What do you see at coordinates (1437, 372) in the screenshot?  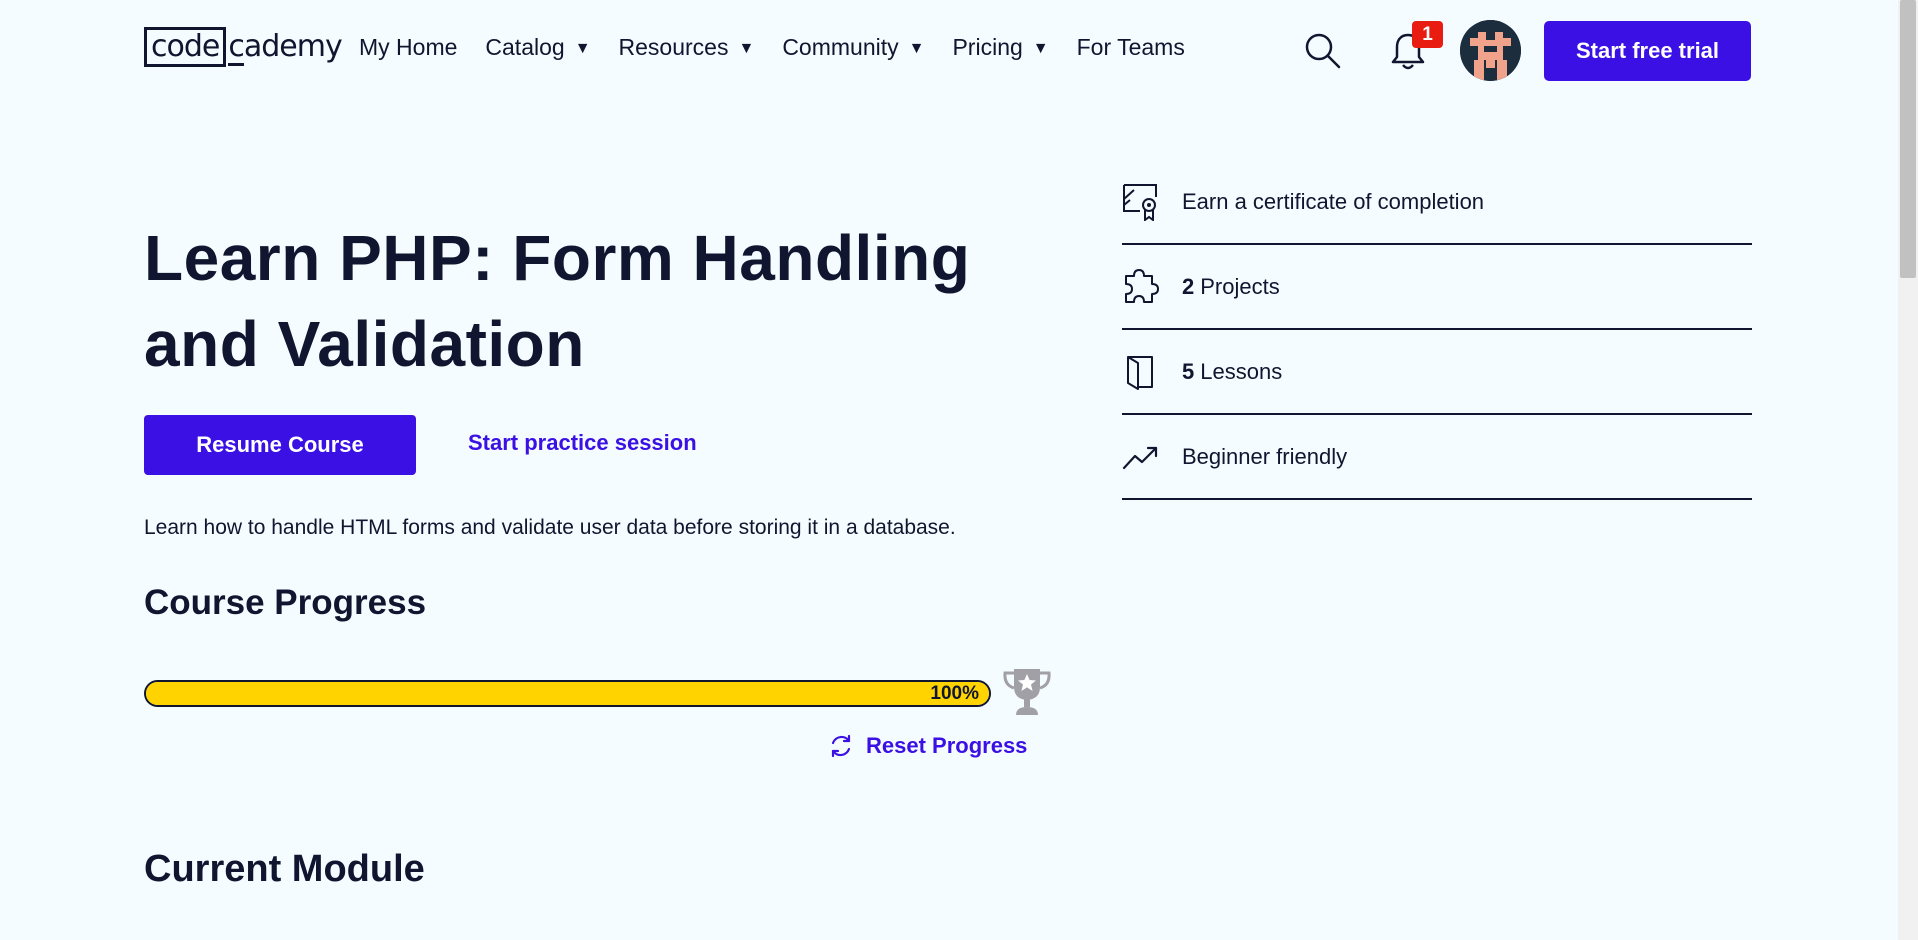 I see `feature-lessons: 5 Lessons` at bounding box center [1437, 372].